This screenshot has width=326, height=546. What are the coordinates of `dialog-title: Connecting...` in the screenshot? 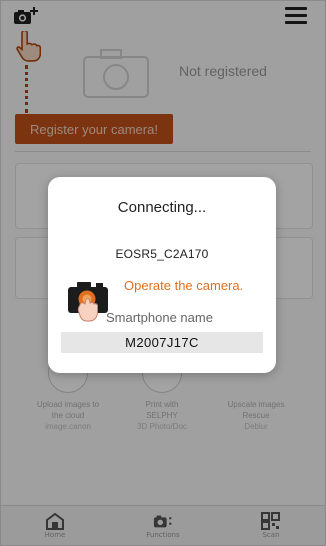 It's located at (162, 207).